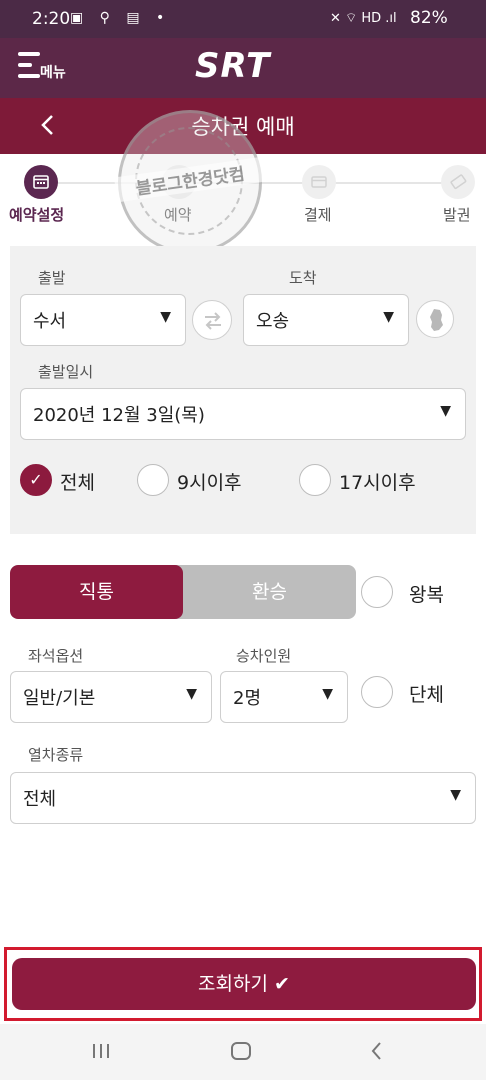  I want to click on step-payment-dot, so click(319, 182).